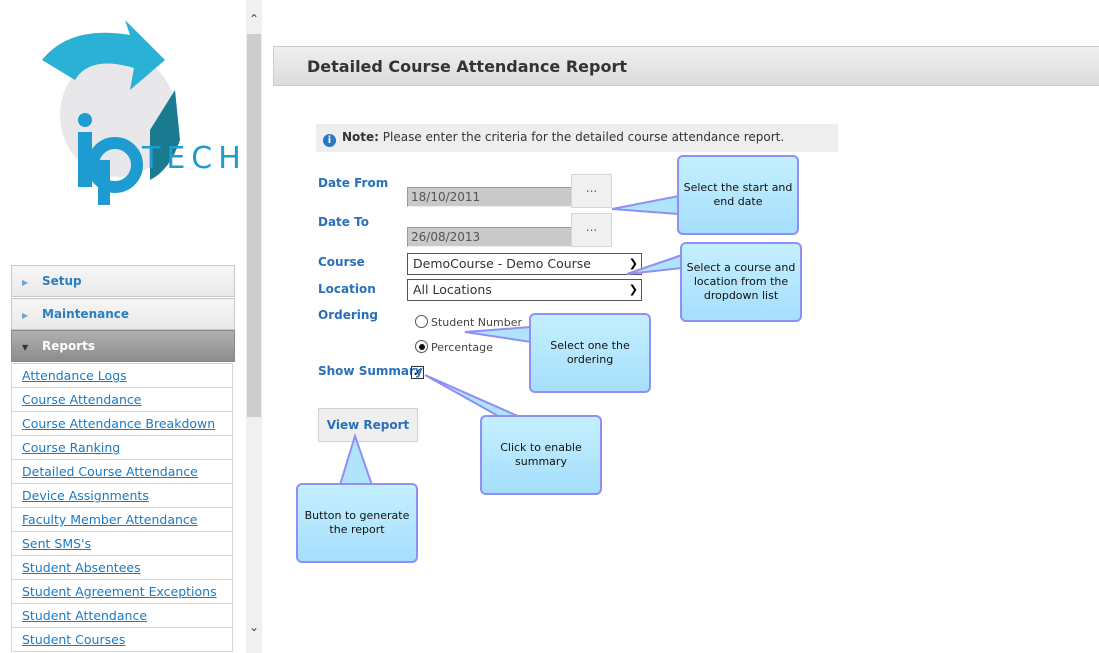 The height and width of the screenshot is (653, 1099). I want to click on logo: TECH, so click(144, 112).